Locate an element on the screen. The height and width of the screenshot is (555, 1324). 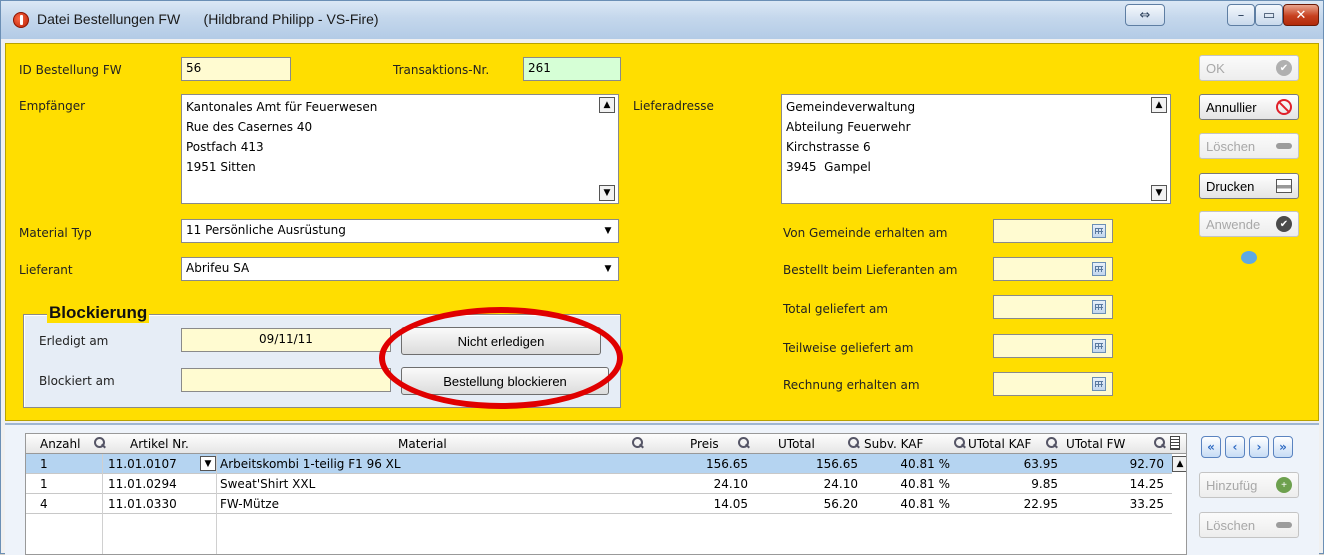
bestellung-blockieren-button: Bestellung blockieren is located at coordinates (505, 381).